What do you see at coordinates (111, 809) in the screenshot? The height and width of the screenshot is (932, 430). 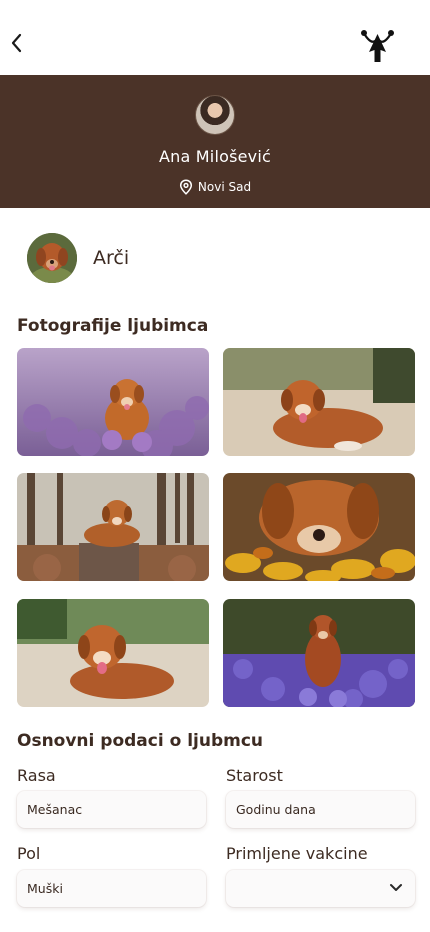 I see `breed-field: Mešanac` at bounding box center [111, 809].